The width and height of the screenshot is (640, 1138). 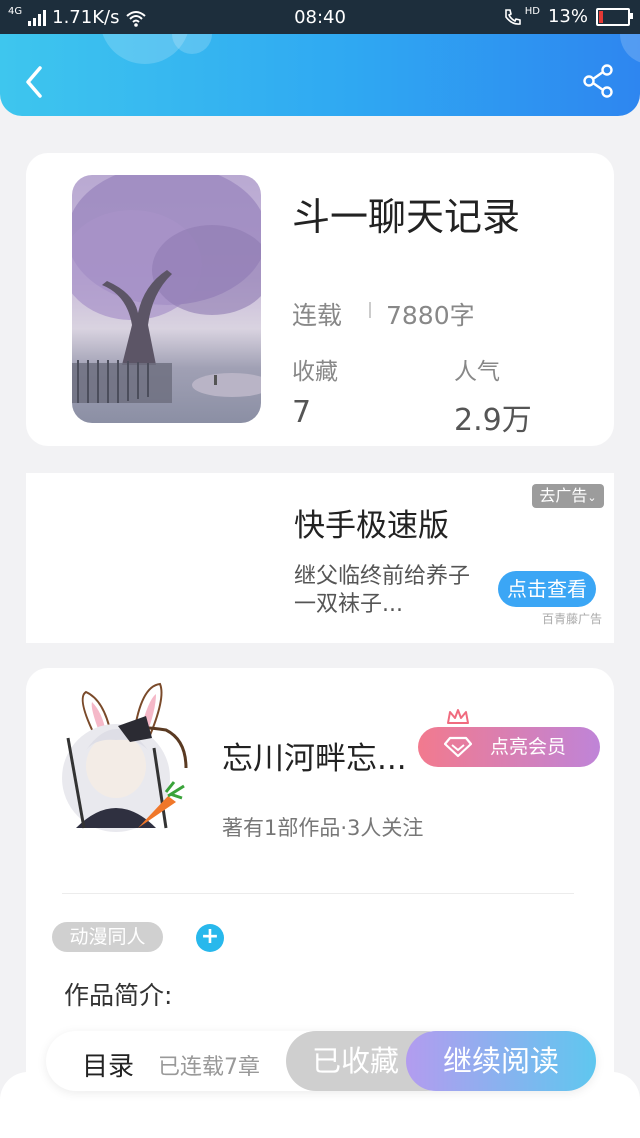 What do you see at coordinates (34, 82) in the screenshot?
I see `back-button` at bounding box center [34, 82].